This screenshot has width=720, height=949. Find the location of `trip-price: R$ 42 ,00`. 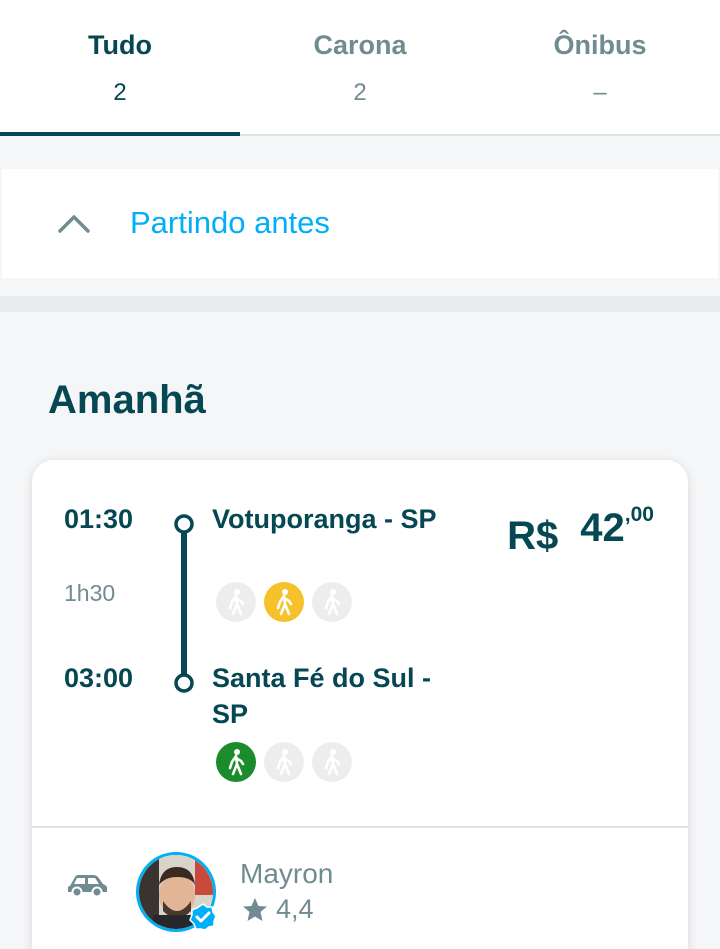

trip-price: R$ 42 ,00 is located at coordinates (580, 529).